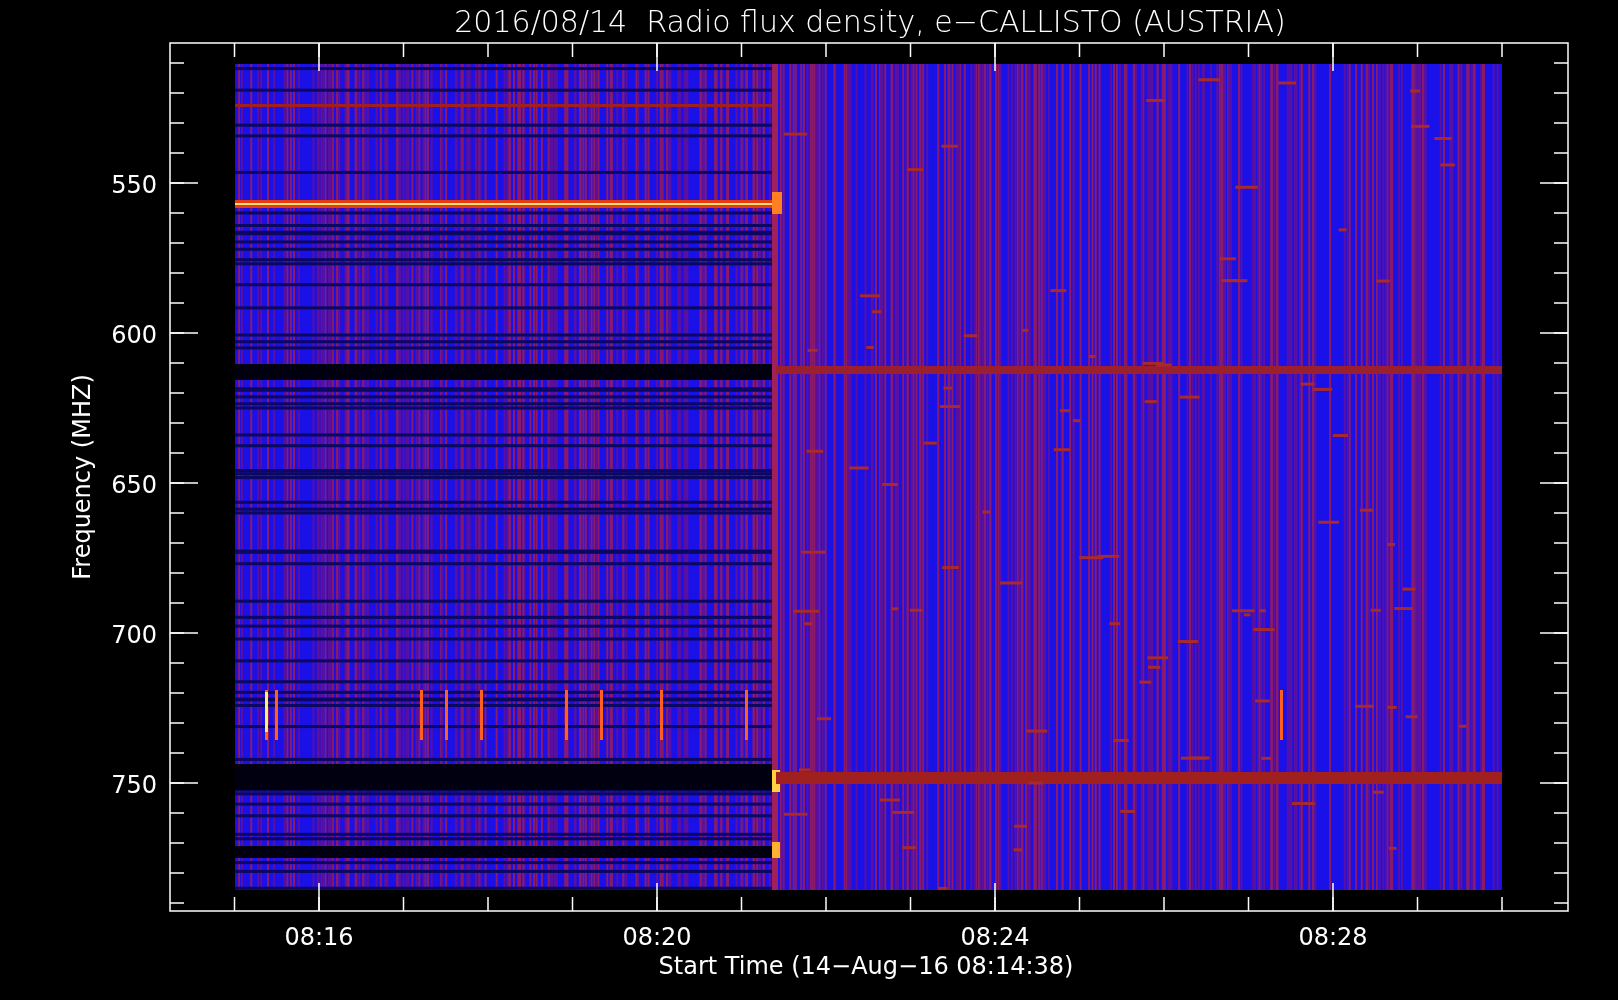 The width and height of the screenshot is (1618, 1000). What do you see at coordinates (995, 937) in the screenshot?
I see `x-tick-label: 08:24` at bounding box center [995, 937].